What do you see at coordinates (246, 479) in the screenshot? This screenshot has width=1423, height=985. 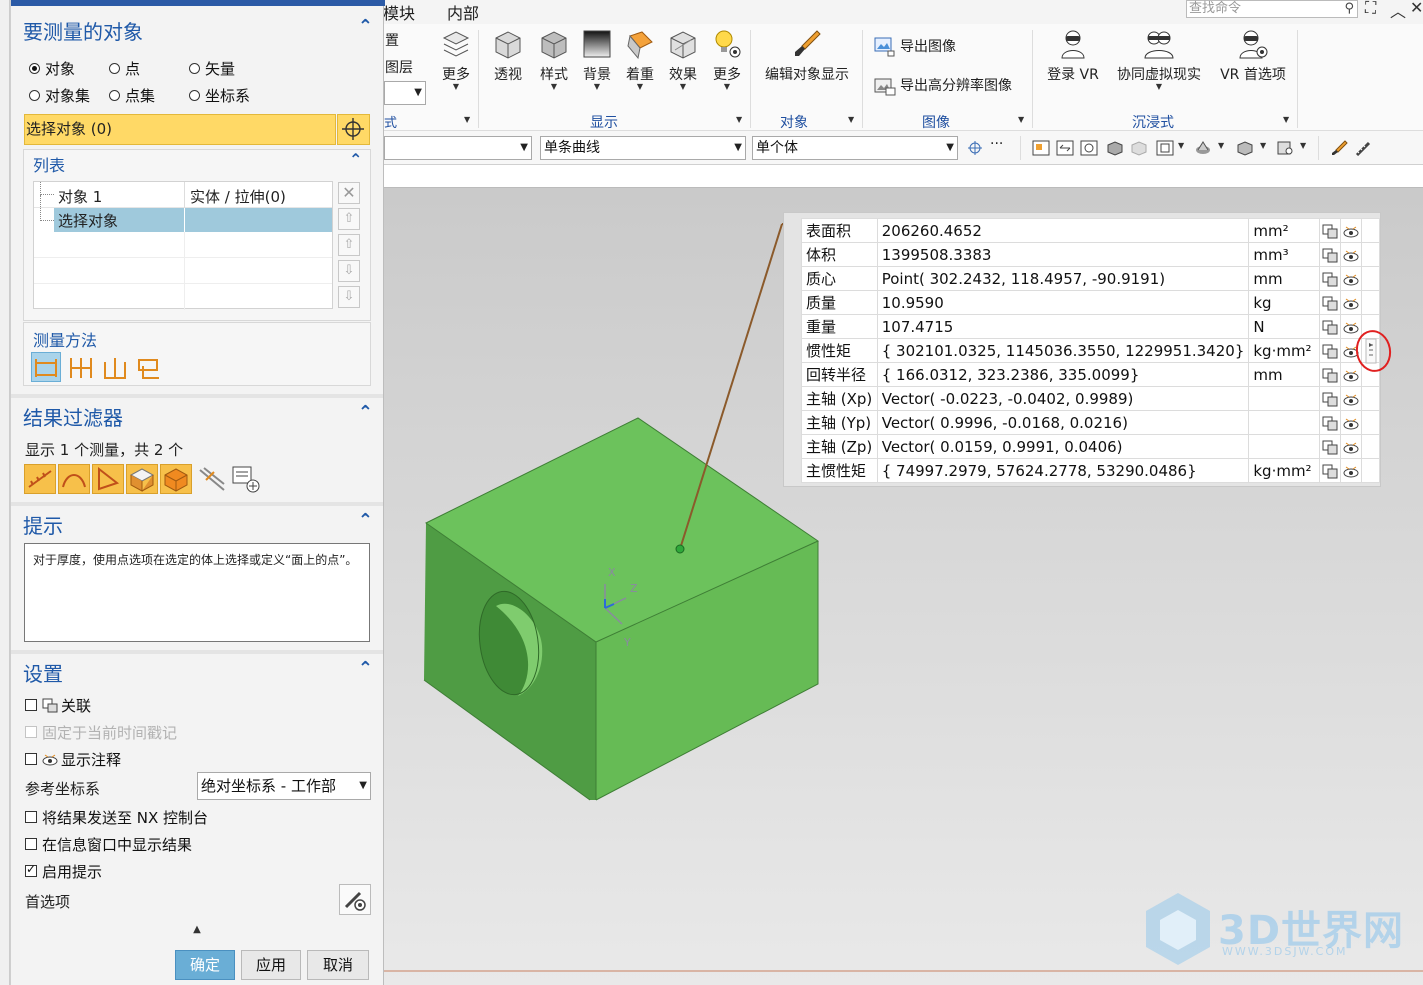 I see `filter-add-icon` at bounding box center [246, 479].